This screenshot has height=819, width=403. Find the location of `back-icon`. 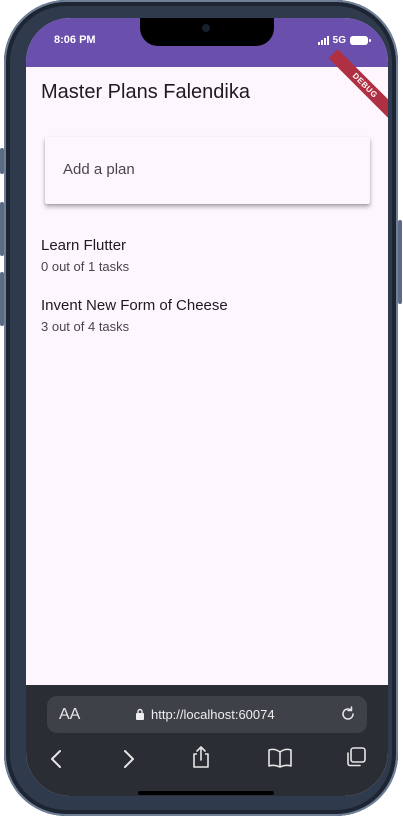

back-icon is located at coordinates (57, 759).